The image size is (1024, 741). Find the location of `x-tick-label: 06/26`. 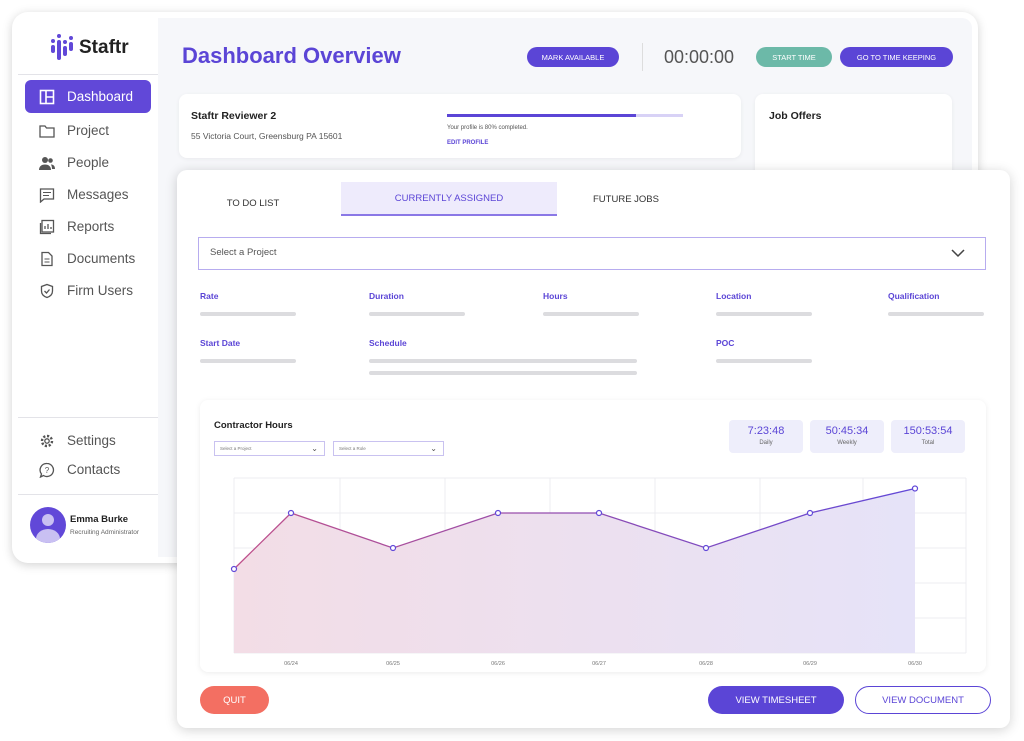

x-tick-label: 06/26 is located at coordinates (498, 664).